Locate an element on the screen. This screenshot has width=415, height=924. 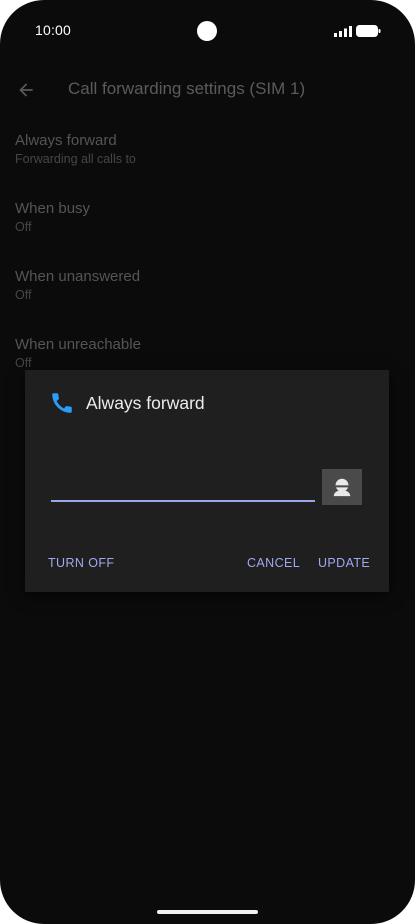
phone-icon is located at coordinates (62, 403).